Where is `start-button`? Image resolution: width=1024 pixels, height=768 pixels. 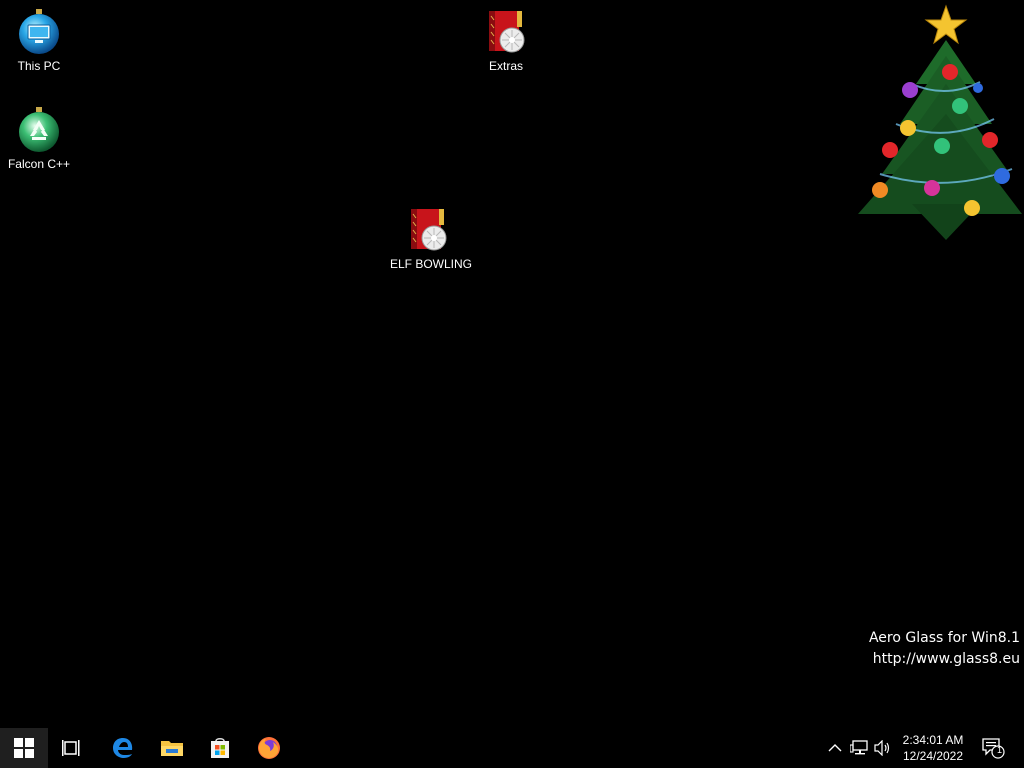
start-button is located at coordinates (24, 748).